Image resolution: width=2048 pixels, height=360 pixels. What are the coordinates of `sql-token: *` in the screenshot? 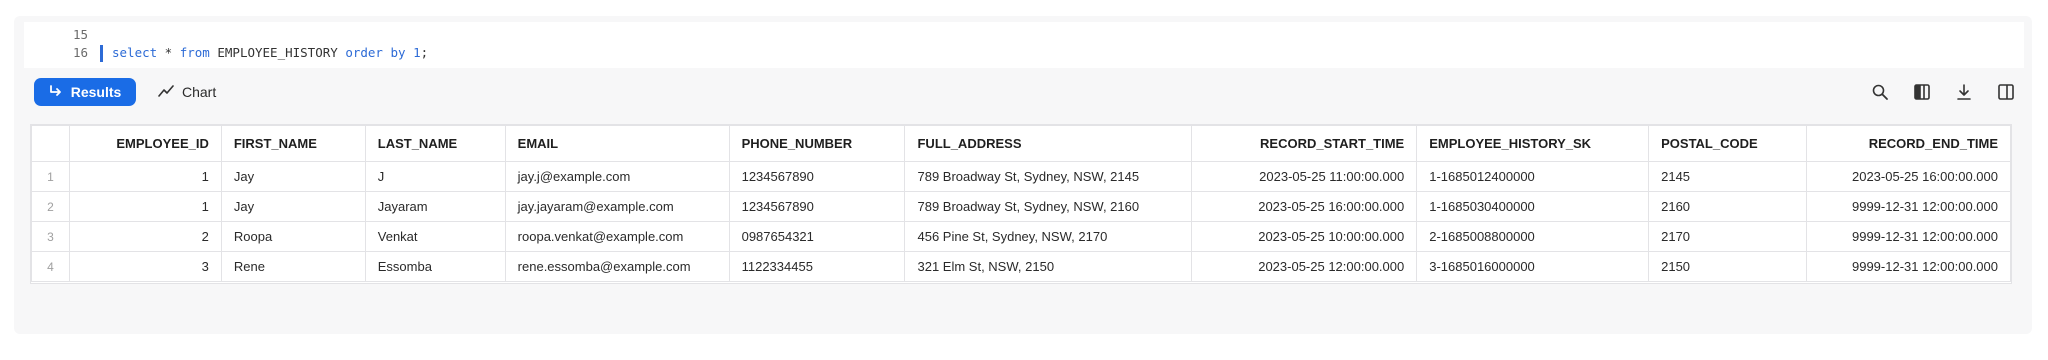 It's located at (168, 52).